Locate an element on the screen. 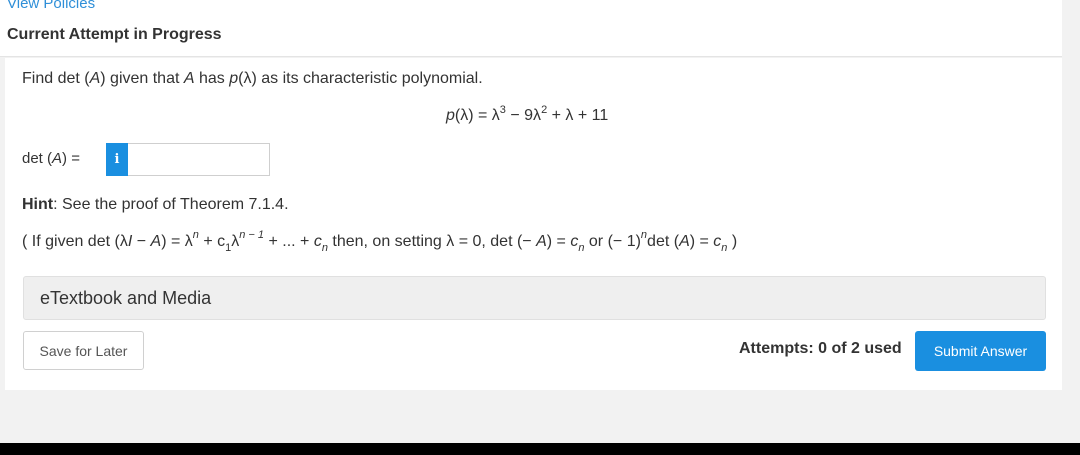  formula-text: ( If given det (λ is located at coordinates (75, 241).